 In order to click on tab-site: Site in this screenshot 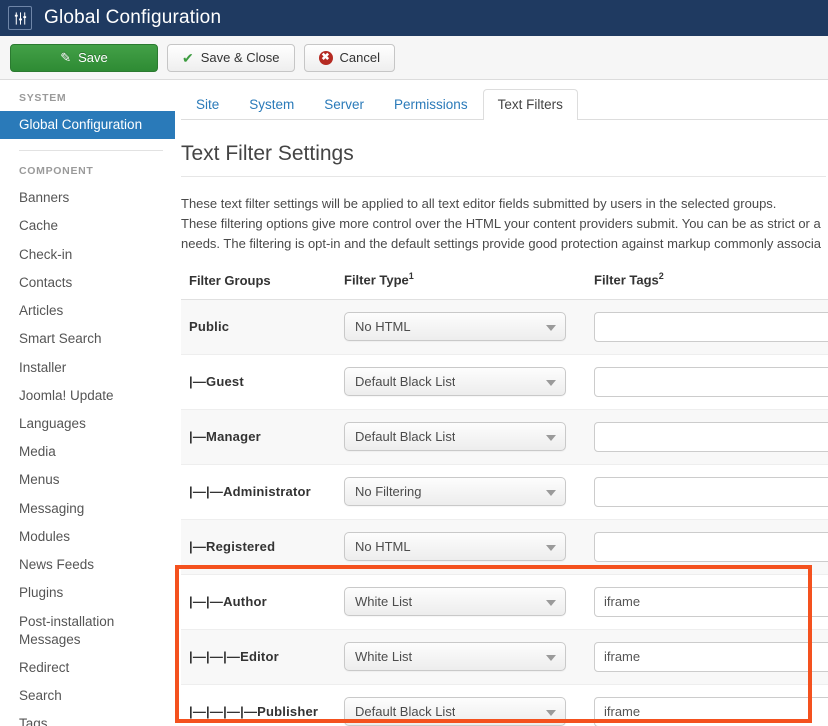, I will do `click(207, 104)`.